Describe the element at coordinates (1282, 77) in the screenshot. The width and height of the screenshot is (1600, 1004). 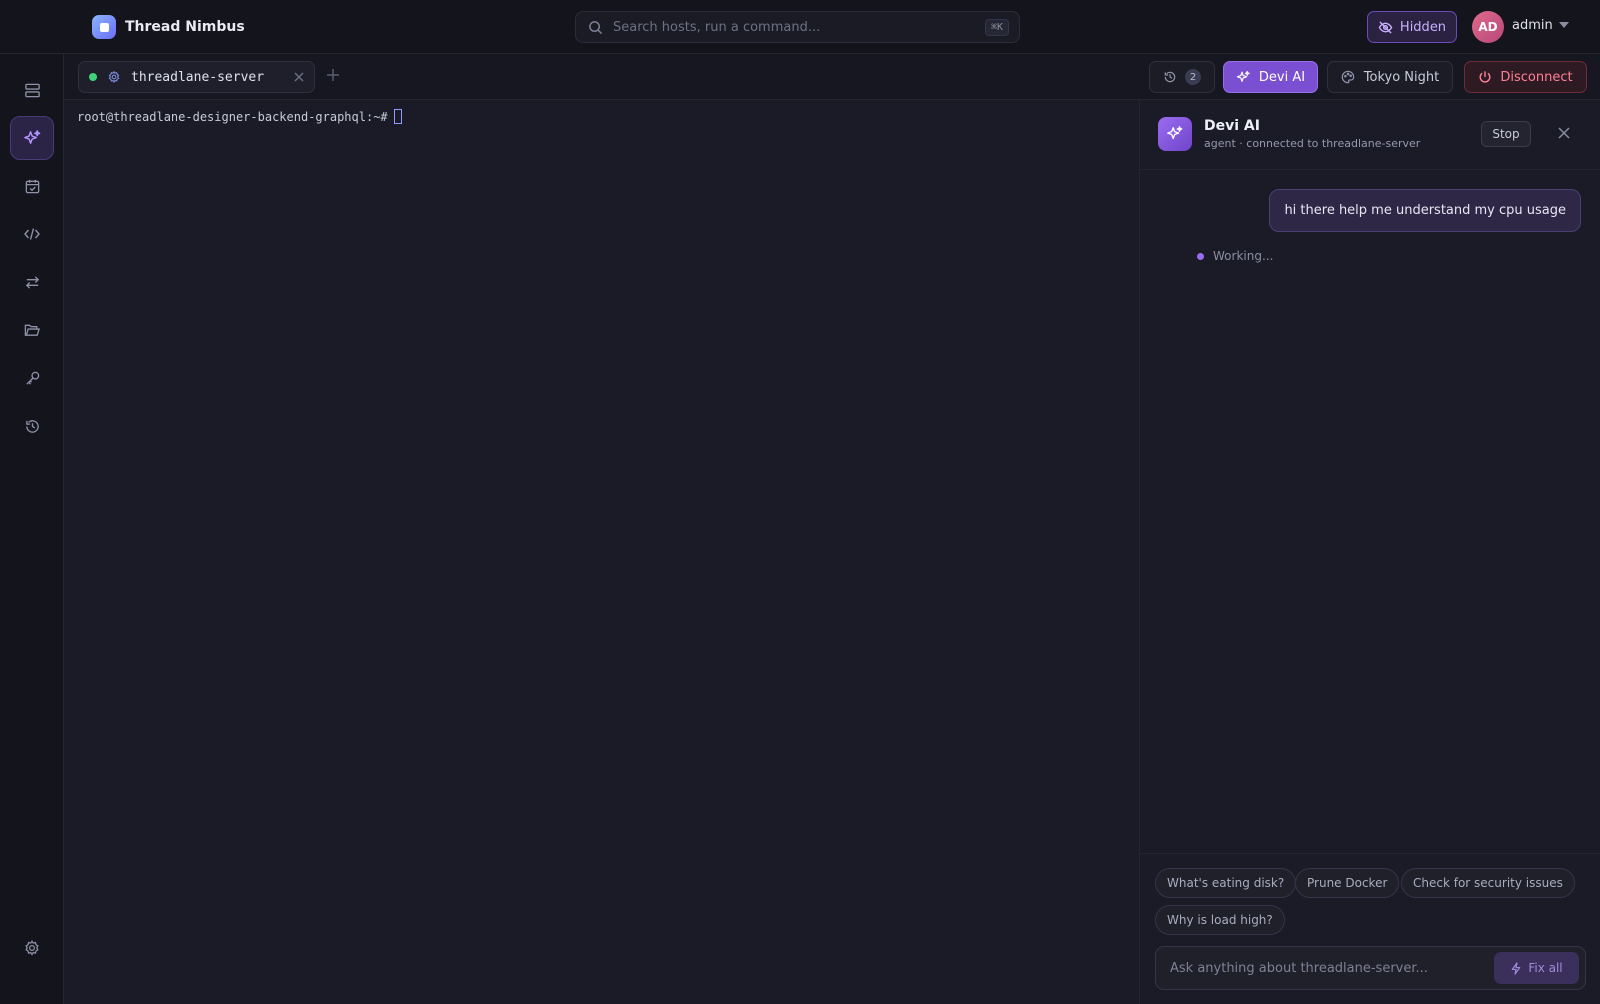
I see `devi-ai-label: Devi AI` at that location.